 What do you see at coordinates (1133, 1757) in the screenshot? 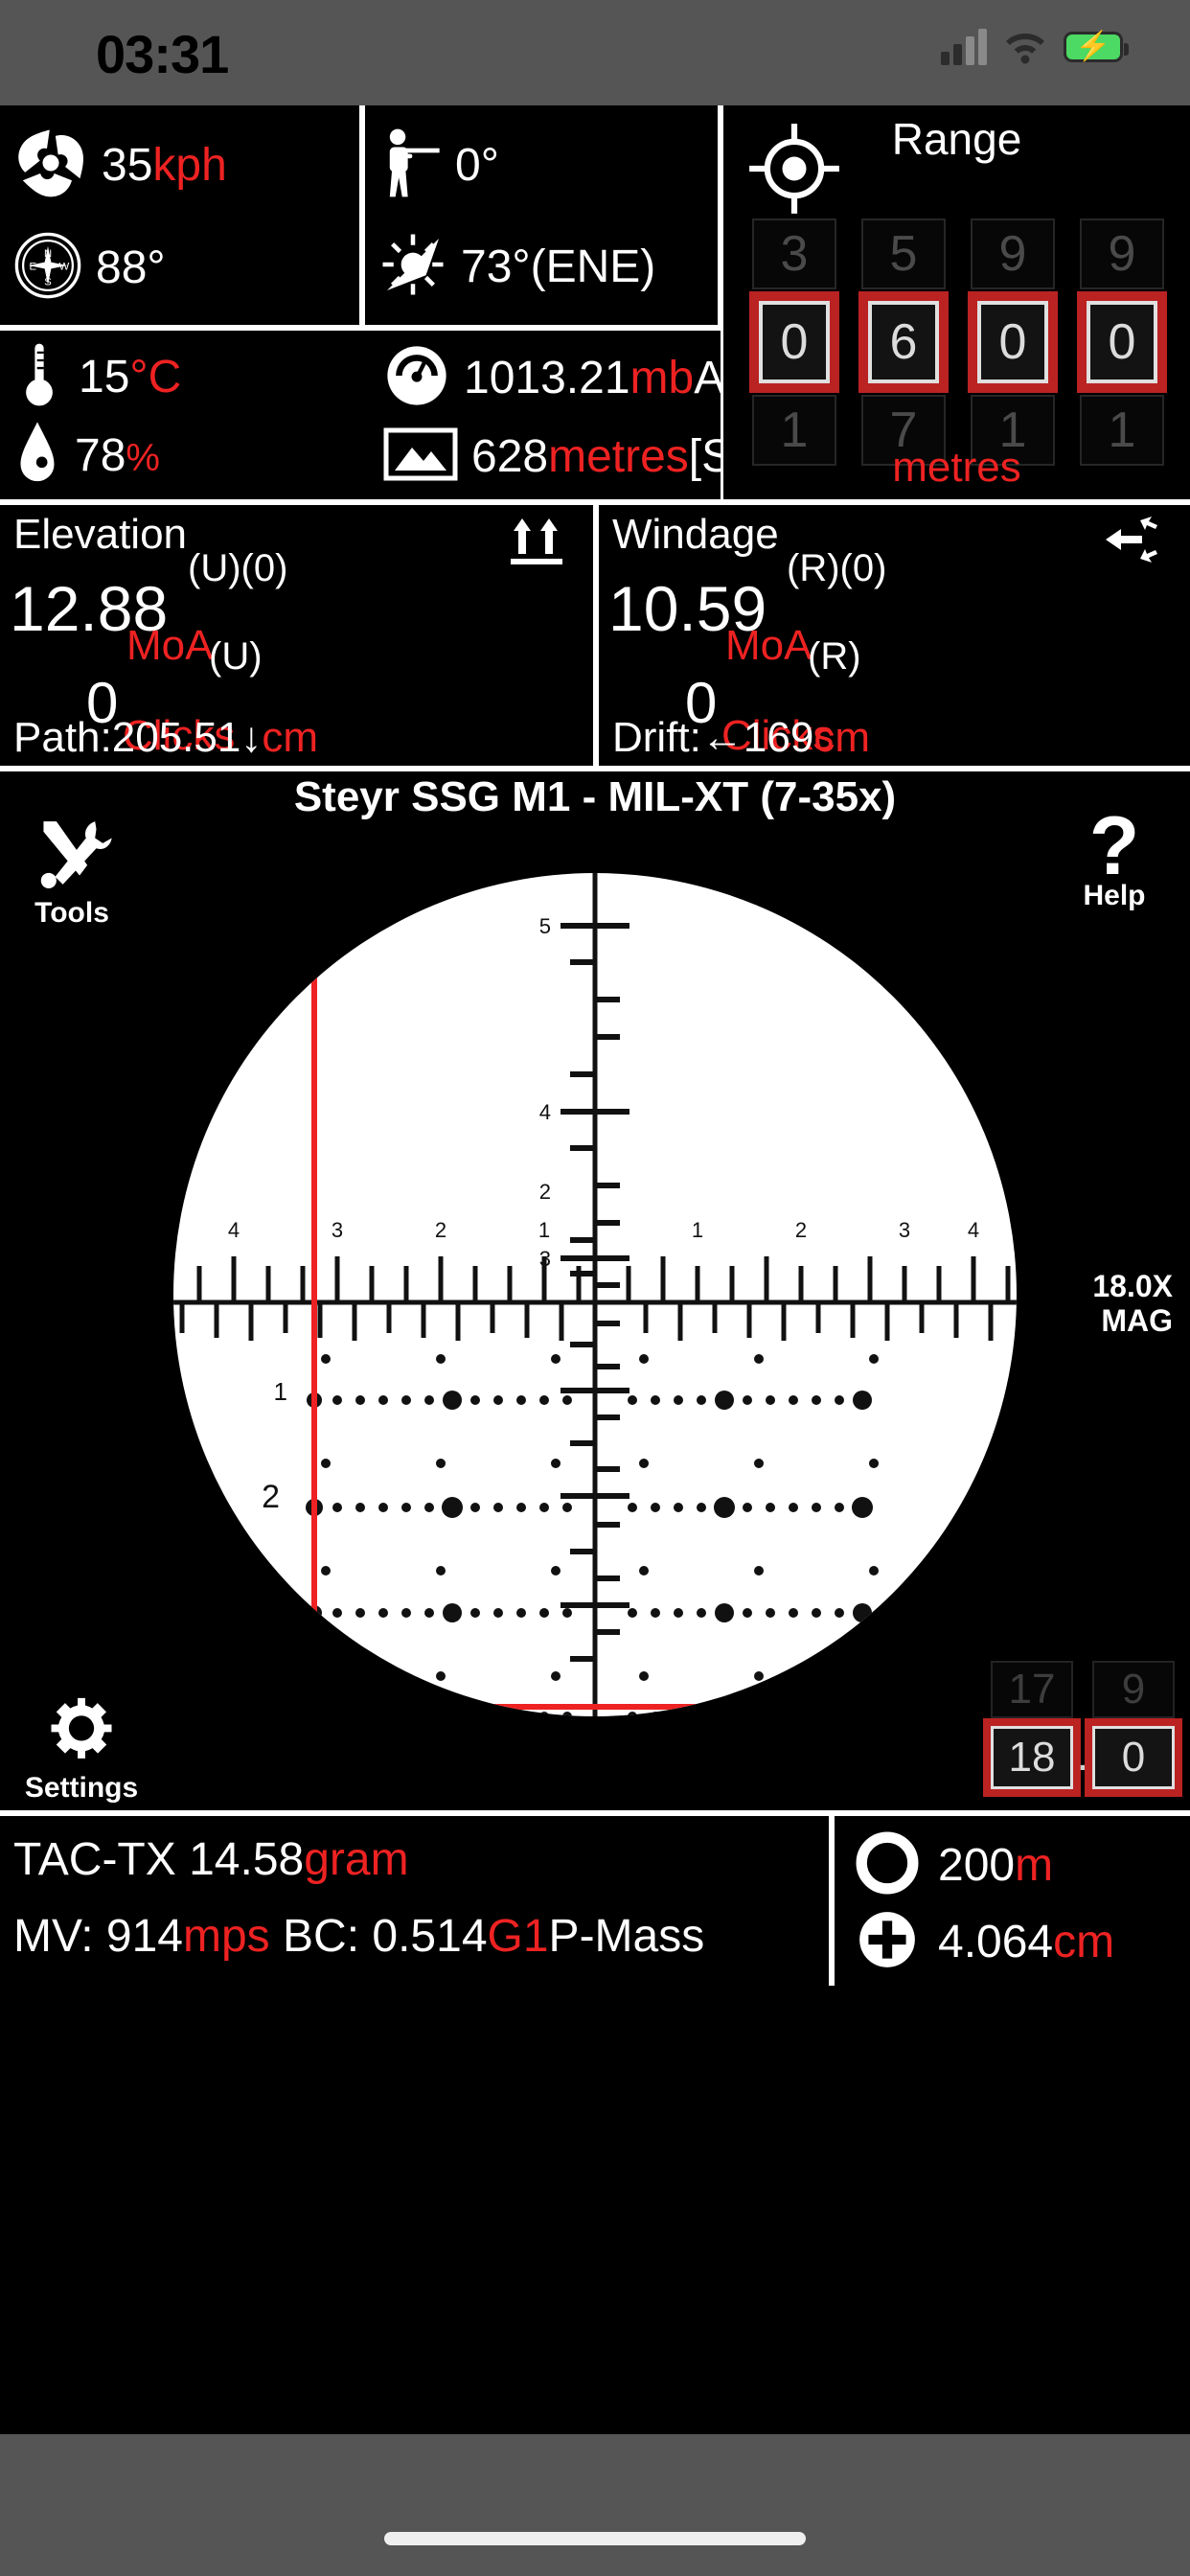
I see `mag-digit-selected: 0` at bounding box center [1133, 1757].